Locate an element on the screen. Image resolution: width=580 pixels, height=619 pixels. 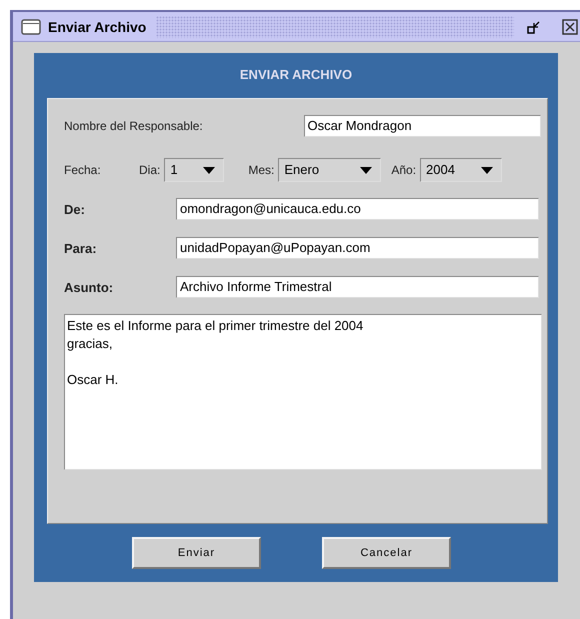
field-label: De: is located at coordinates (75, 209).